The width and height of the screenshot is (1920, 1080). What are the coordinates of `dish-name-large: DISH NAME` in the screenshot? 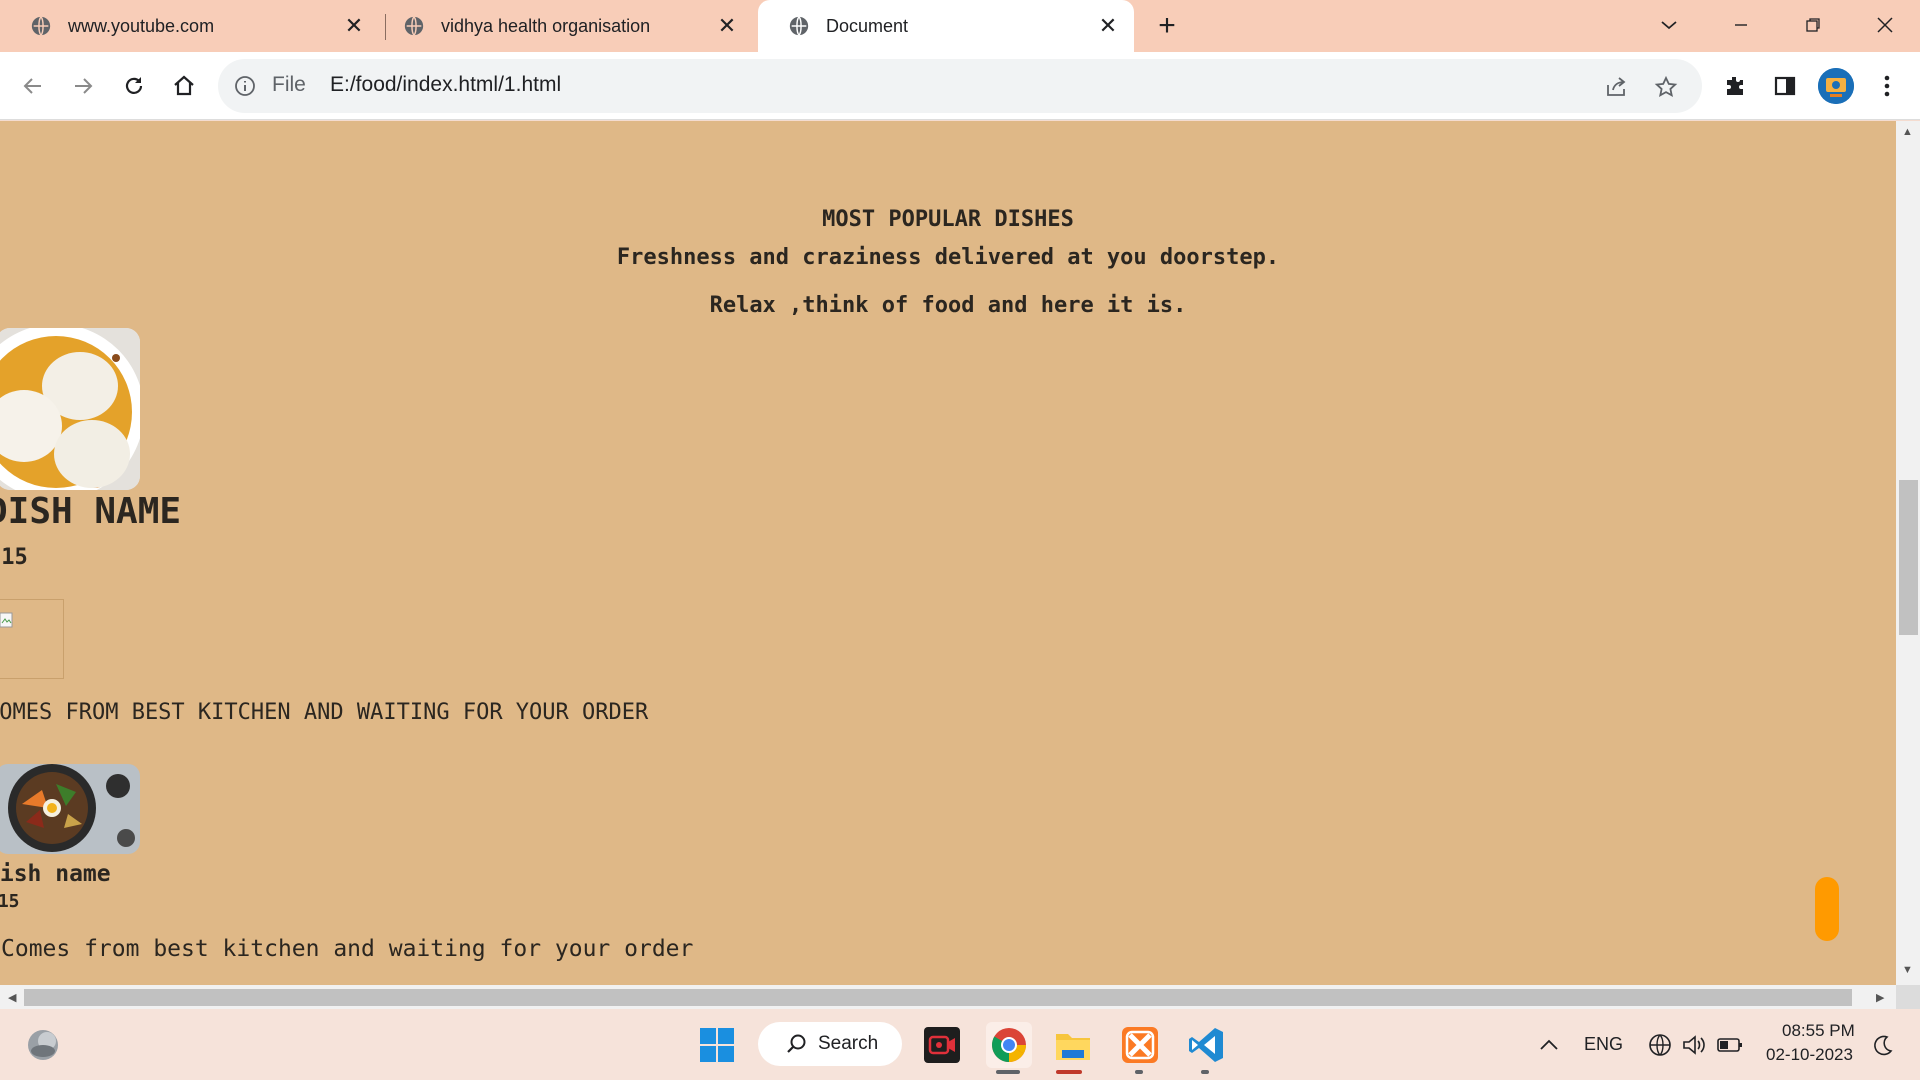 It's located at (91, 511).